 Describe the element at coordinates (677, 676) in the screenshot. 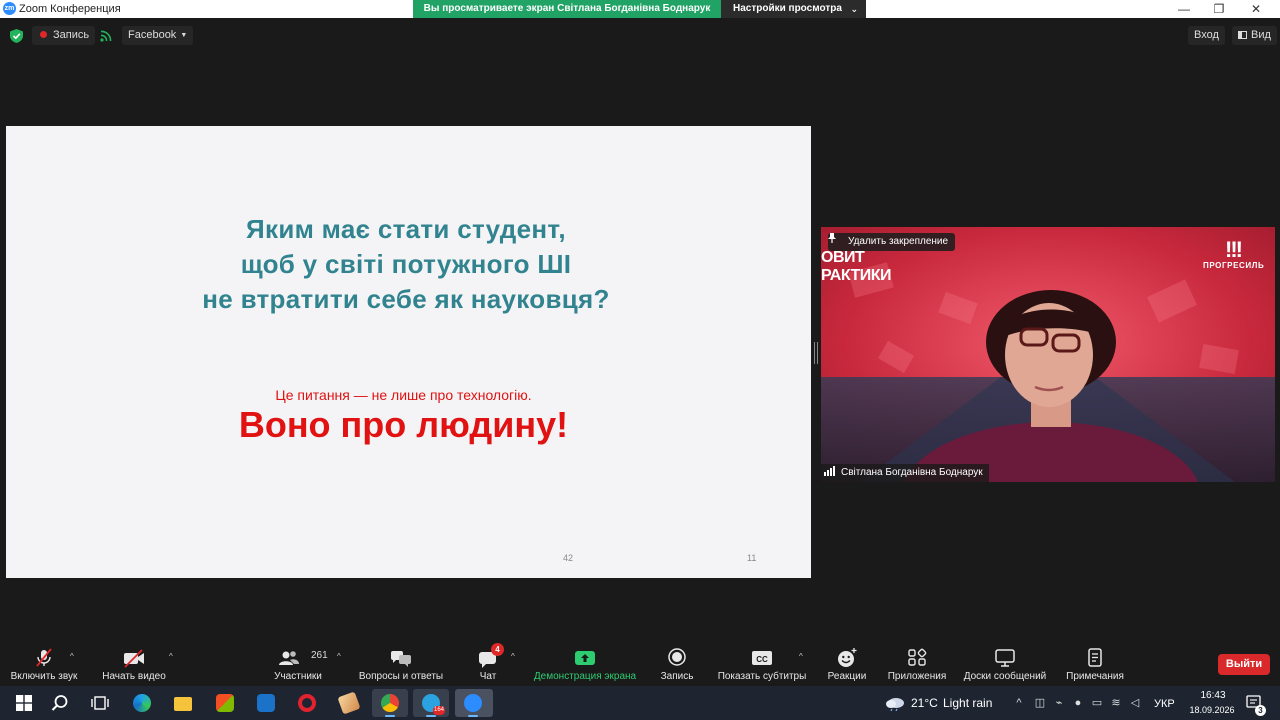

I see `record-label: Запись` at that location.